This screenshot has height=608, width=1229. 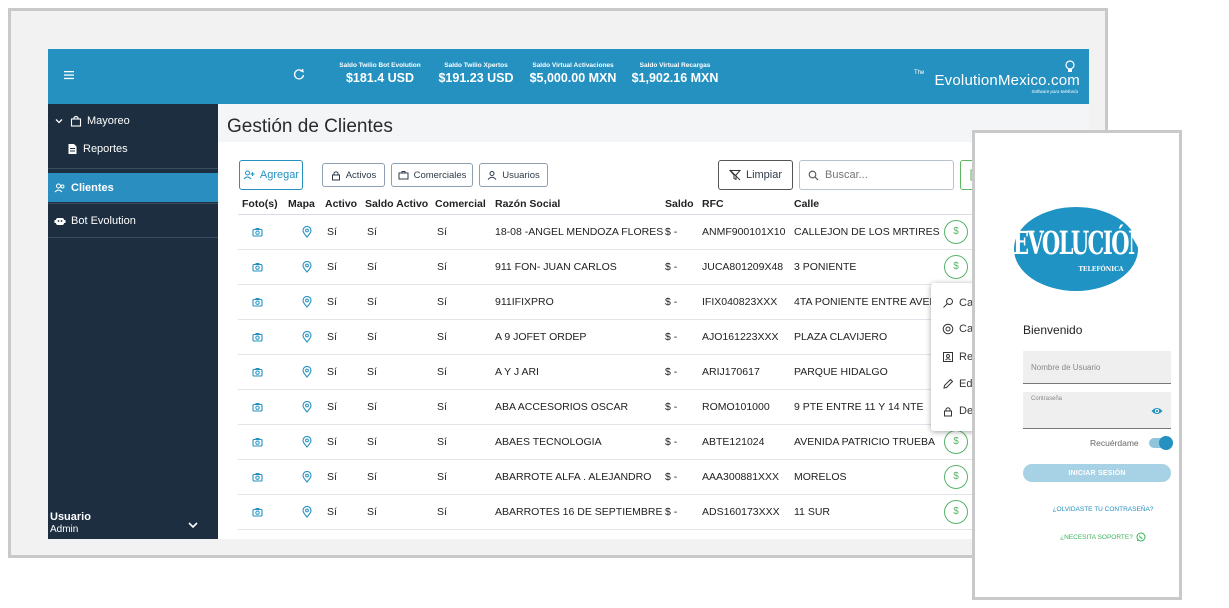 What do you see at coordinates (263, 204) in the screenshot?
I see `column-header: Foto(s)` at bounding box center [263, 204].